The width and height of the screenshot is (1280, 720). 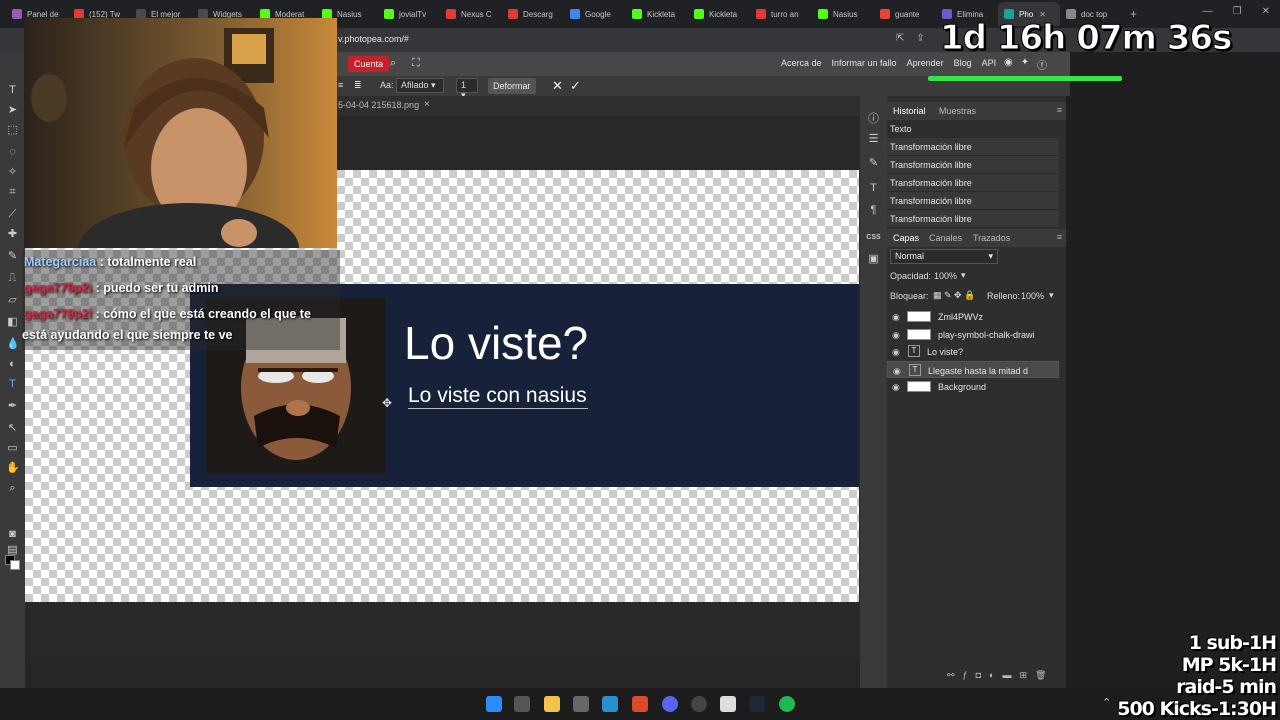 I want to click on pen-tool-icon: ✒, so click(x=12, y=406).